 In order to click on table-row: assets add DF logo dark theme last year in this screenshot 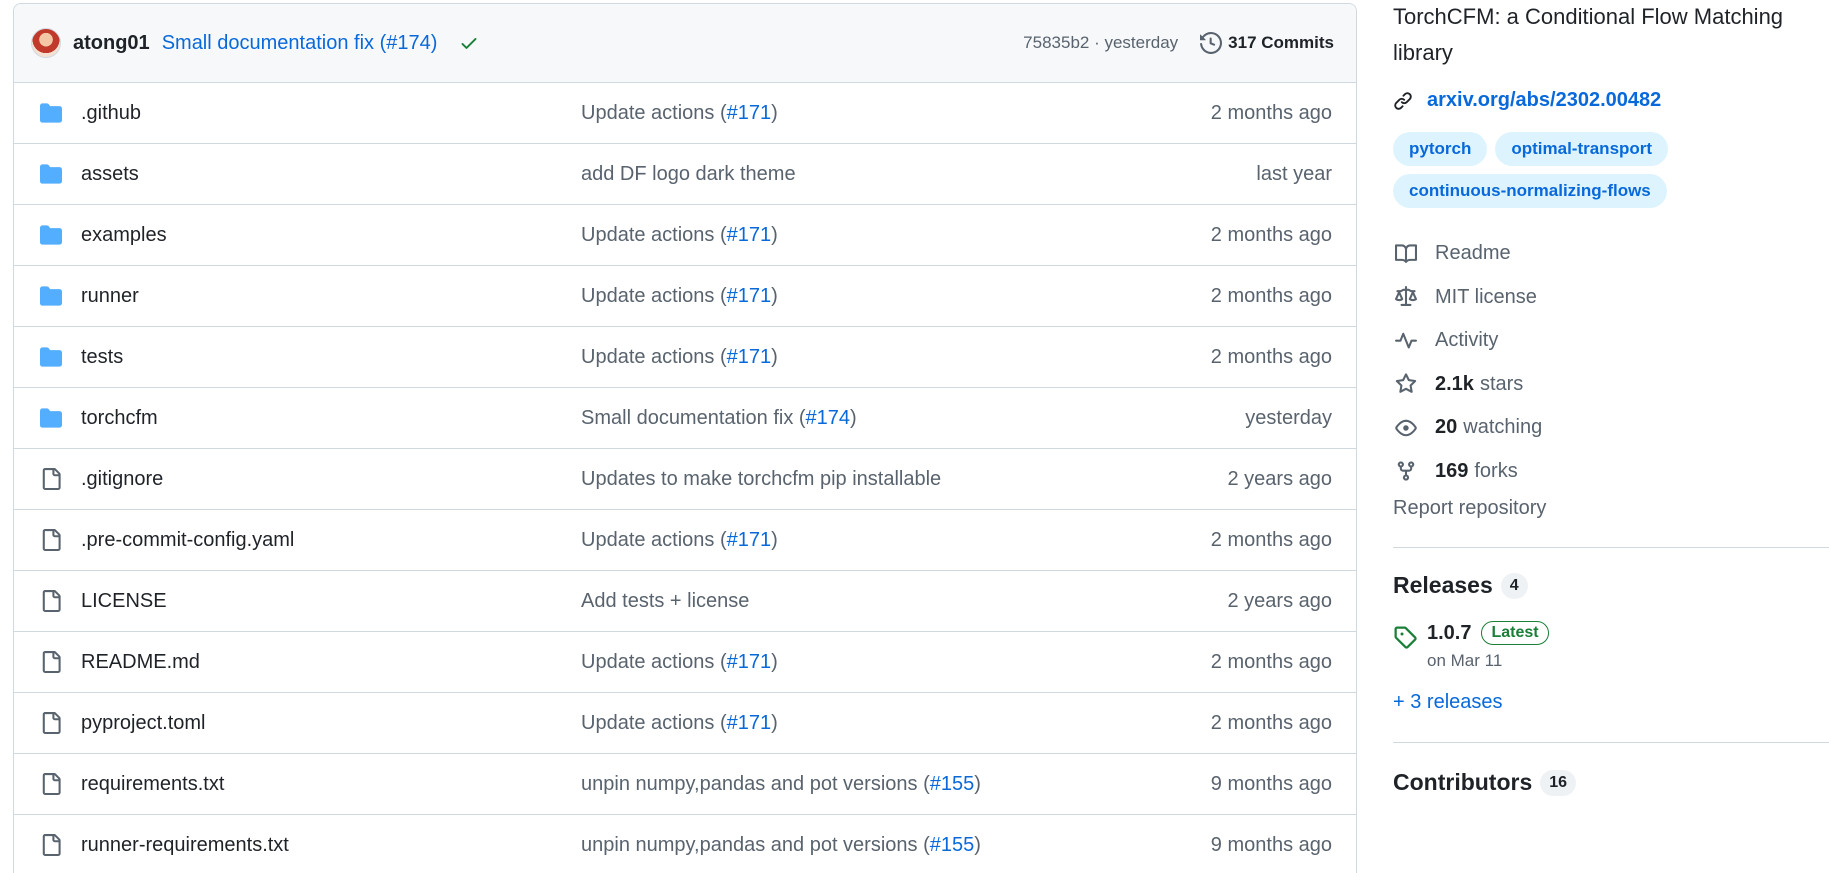, I will do `click(685, 174)`.